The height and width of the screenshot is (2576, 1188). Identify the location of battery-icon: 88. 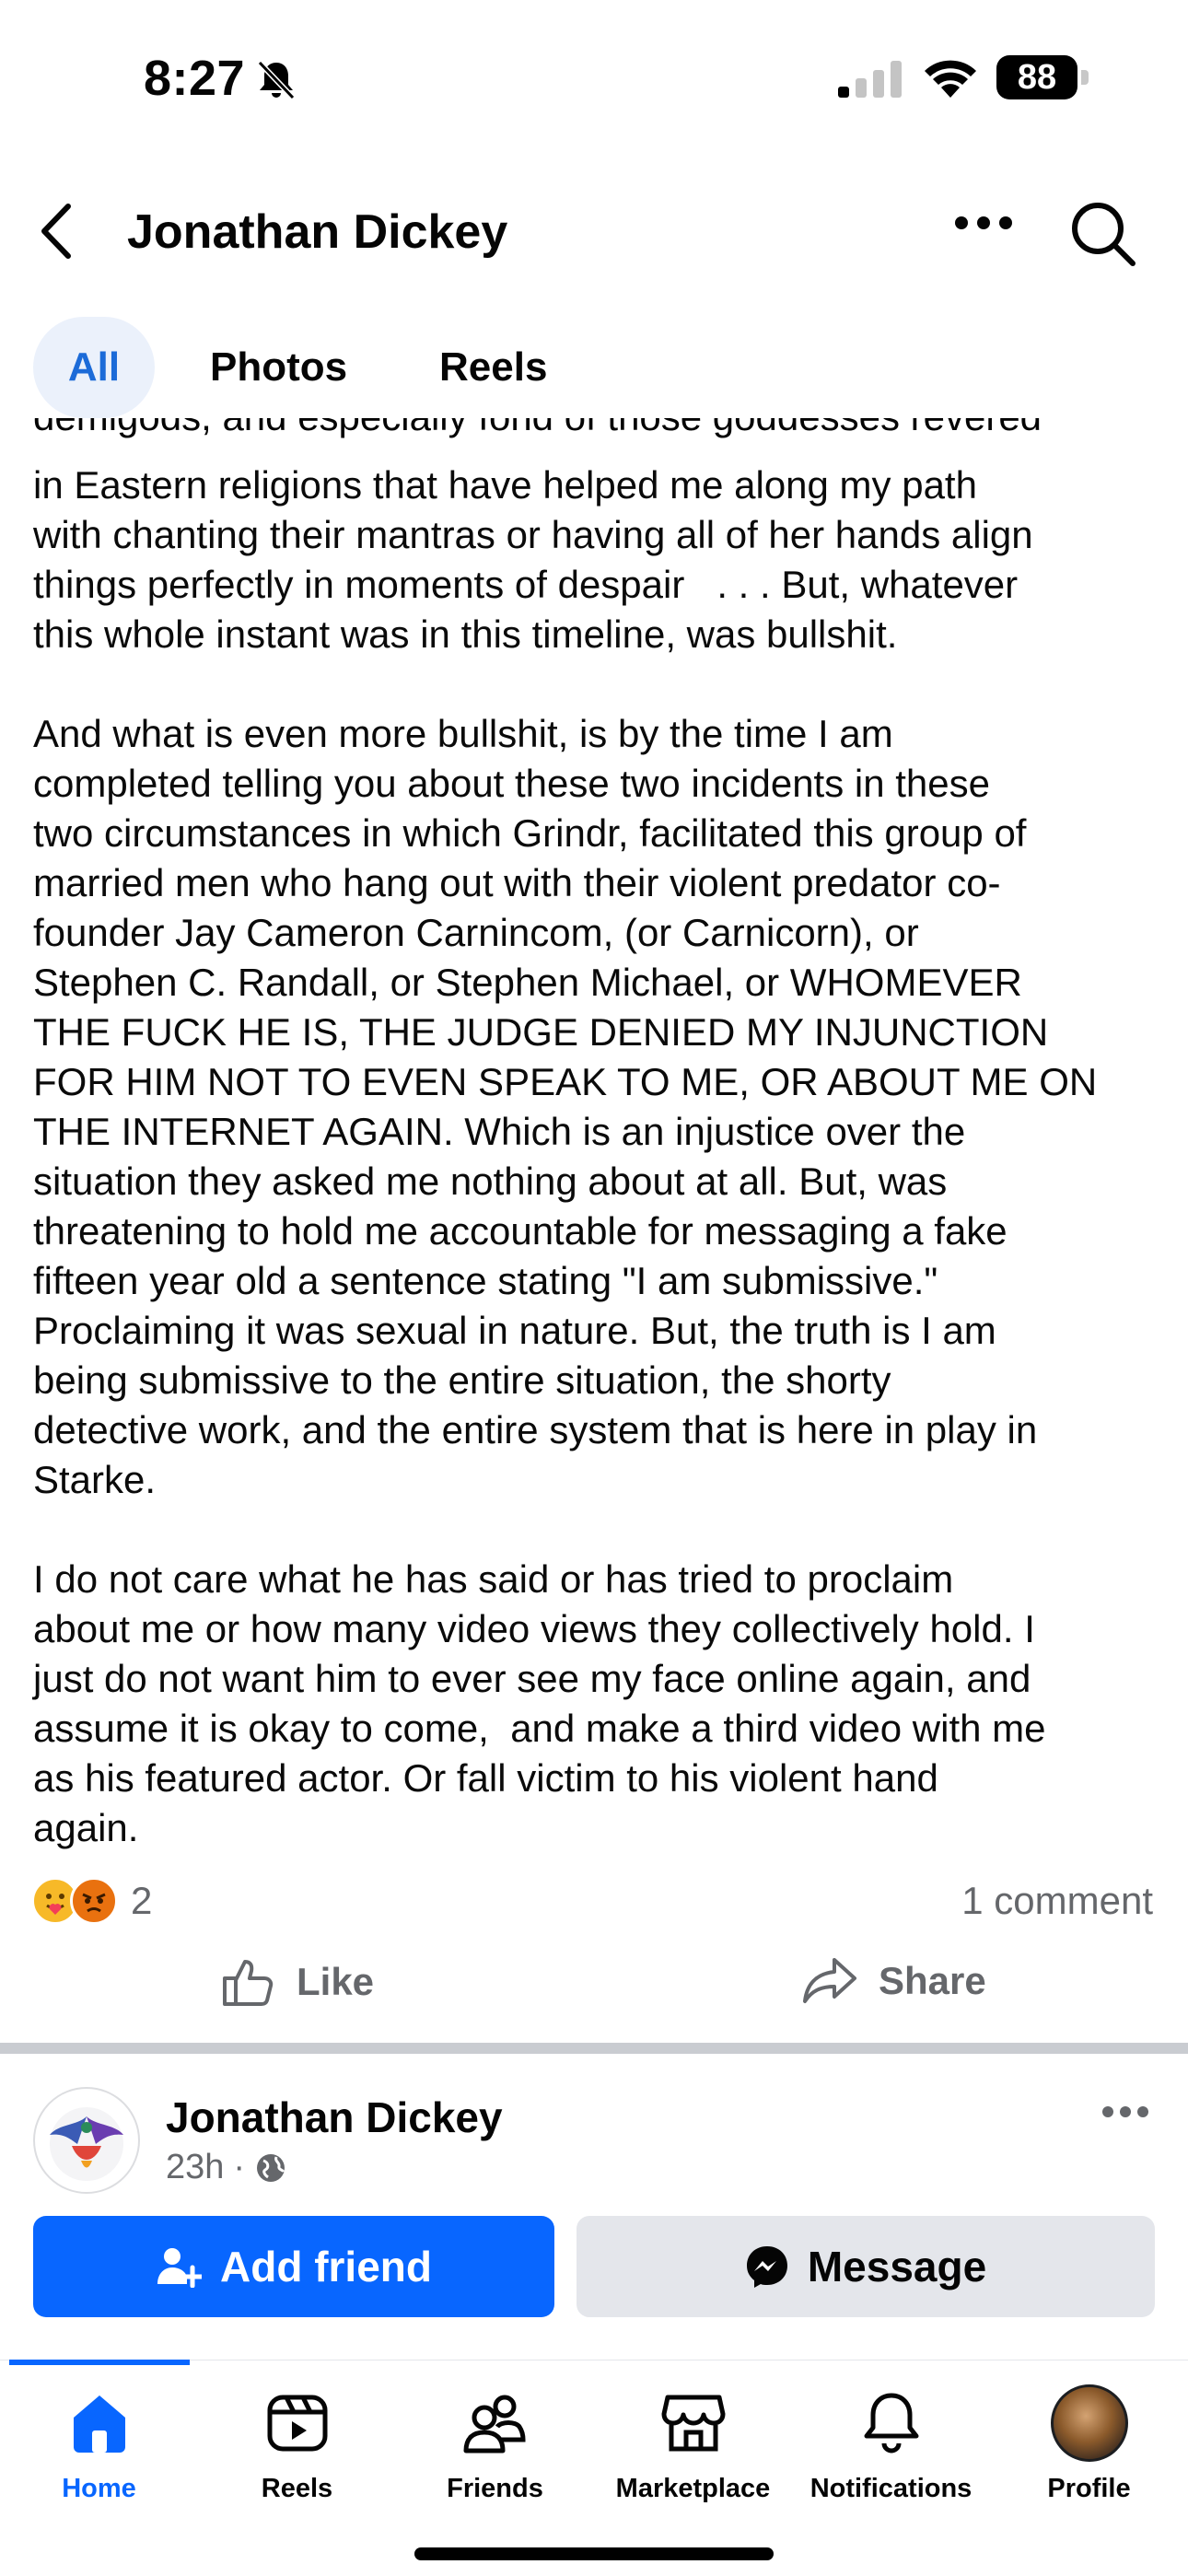
(1042, 77).